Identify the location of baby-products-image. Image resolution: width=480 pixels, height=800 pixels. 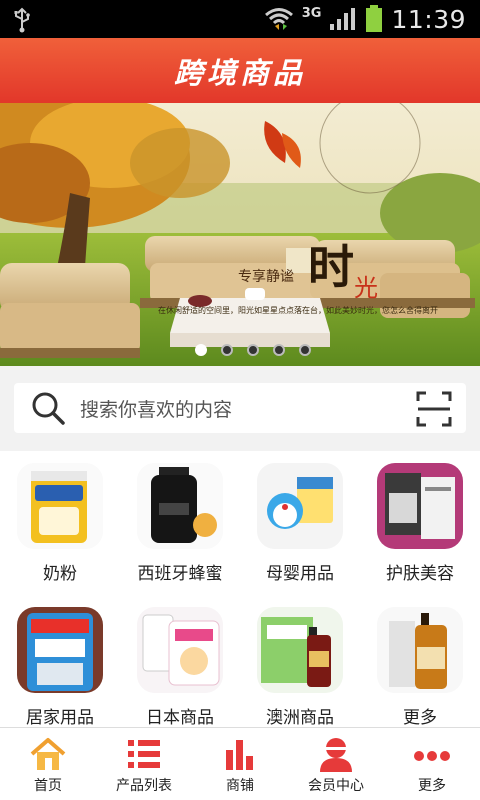
(300, 506).